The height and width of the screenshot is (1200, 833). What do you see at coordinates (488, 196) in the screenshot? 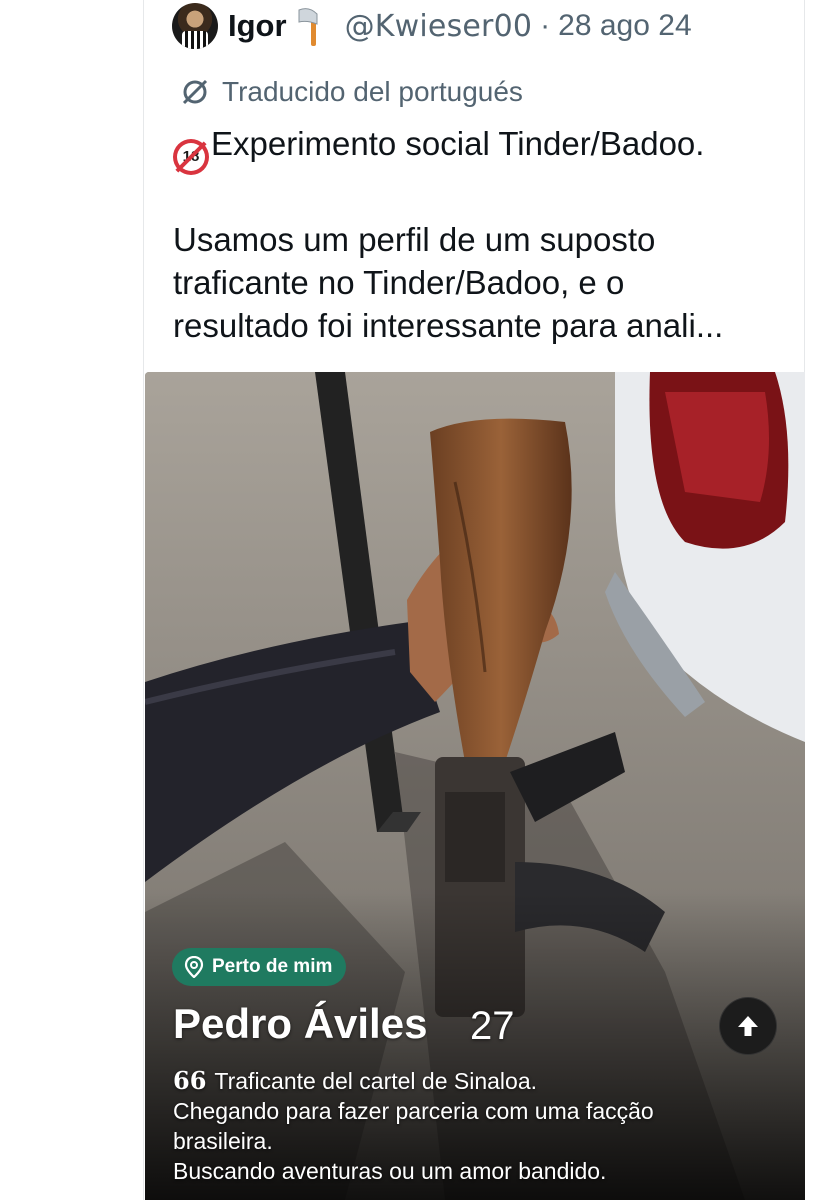
I see `tweet-text-blank` at bounding box center [488, 196].